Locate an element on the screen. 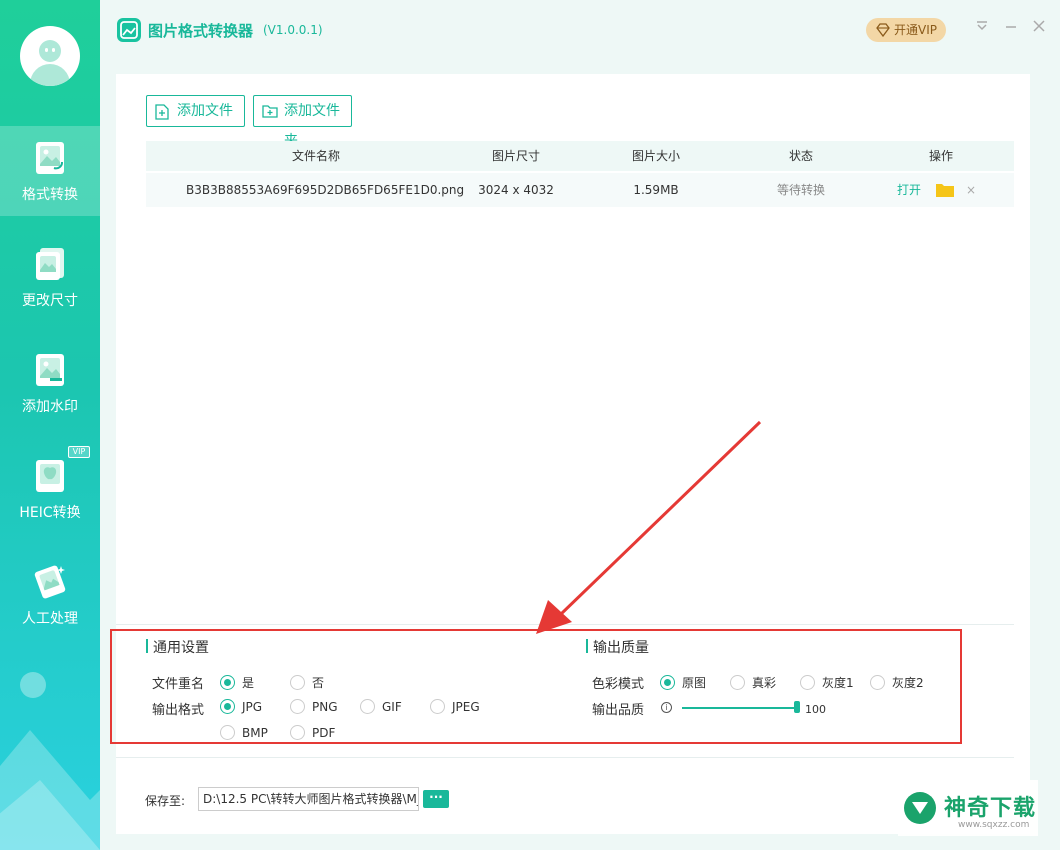 The image size is (1060, 850). column-header-dimensions: 图片尺寸 is located at coordinates (515, 156).